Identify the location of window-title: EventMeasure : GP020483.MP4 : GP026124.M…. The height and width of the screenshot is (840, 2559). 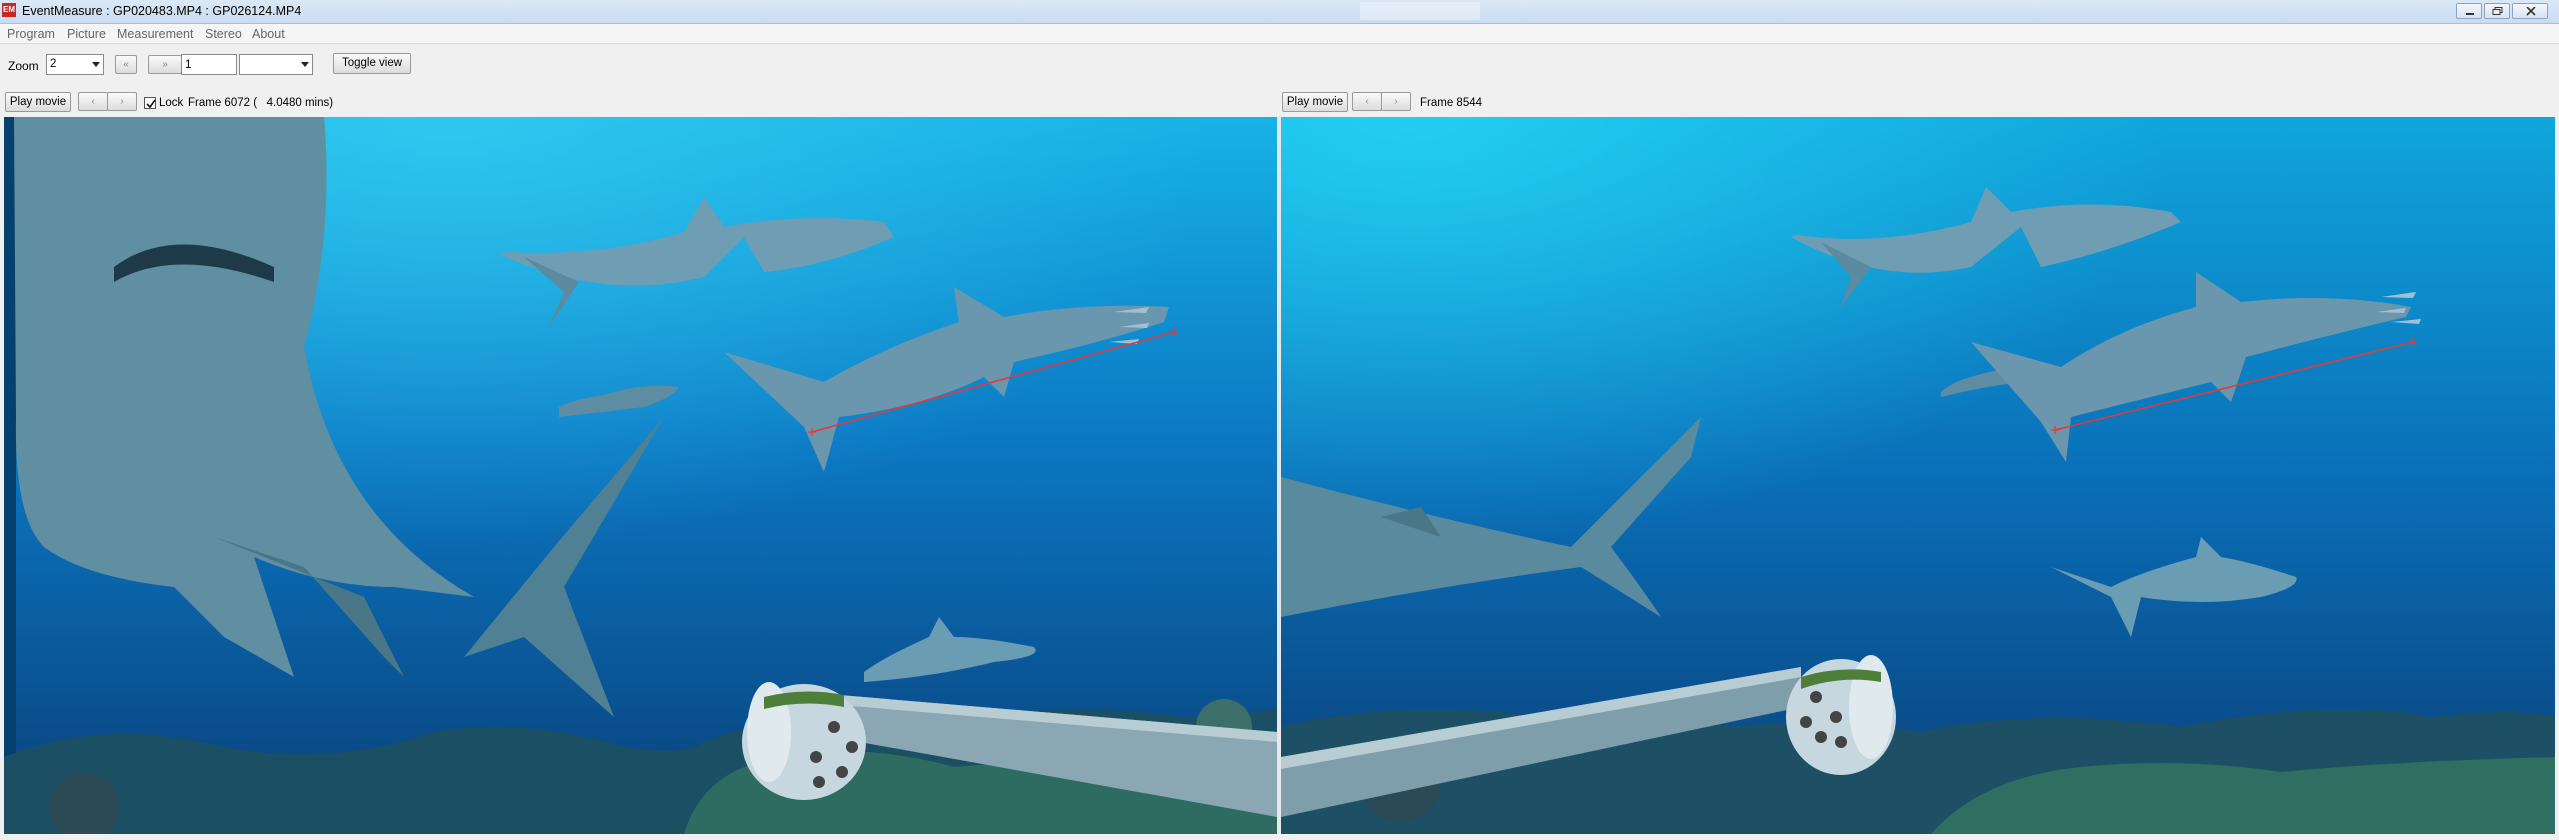
(162, 11).